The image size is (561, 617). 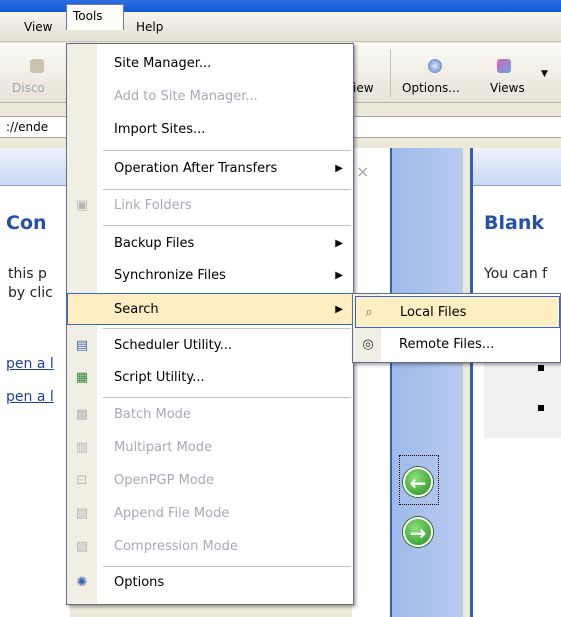 I want to click on menu-item-synchronize-files: Synchronize Files ▶, so click(x=210, y=276).